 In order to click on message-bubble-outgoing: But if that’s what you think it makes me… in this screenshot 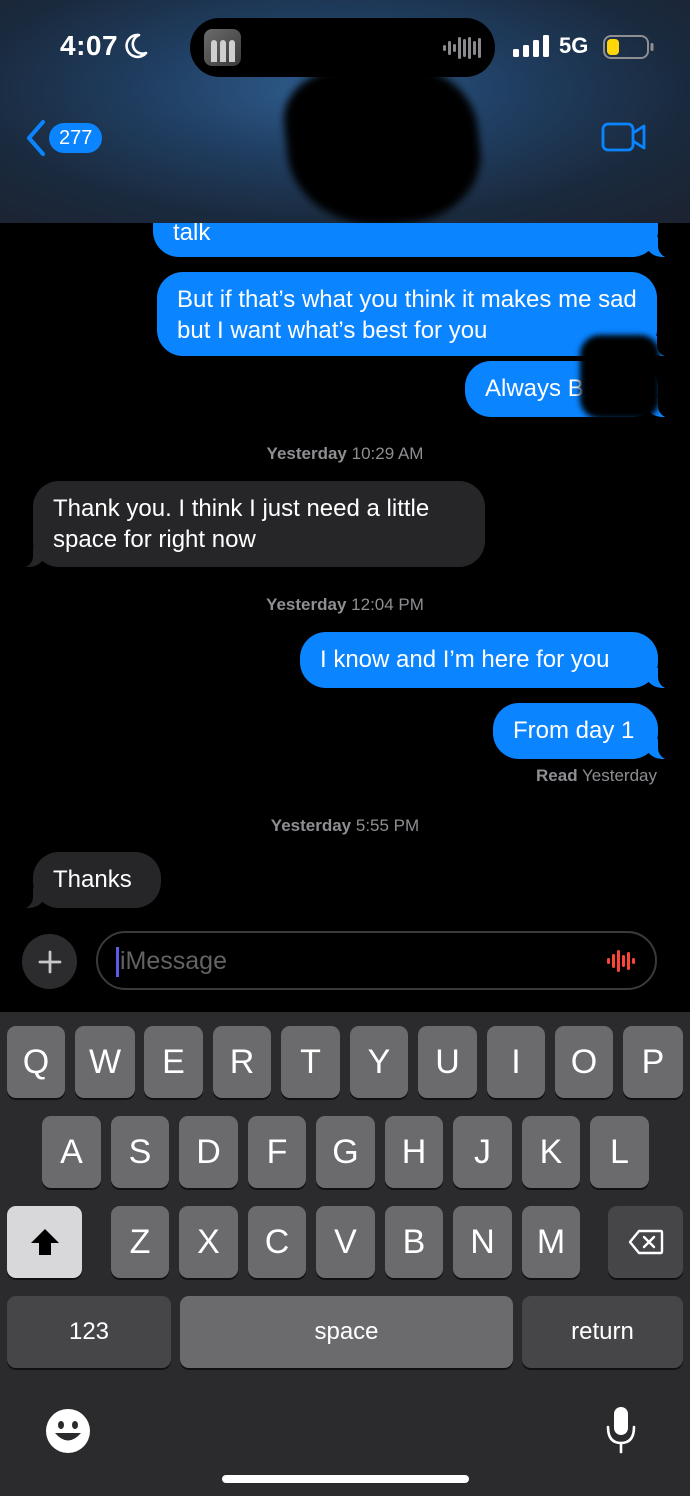, I will do `click(414, 314)`.